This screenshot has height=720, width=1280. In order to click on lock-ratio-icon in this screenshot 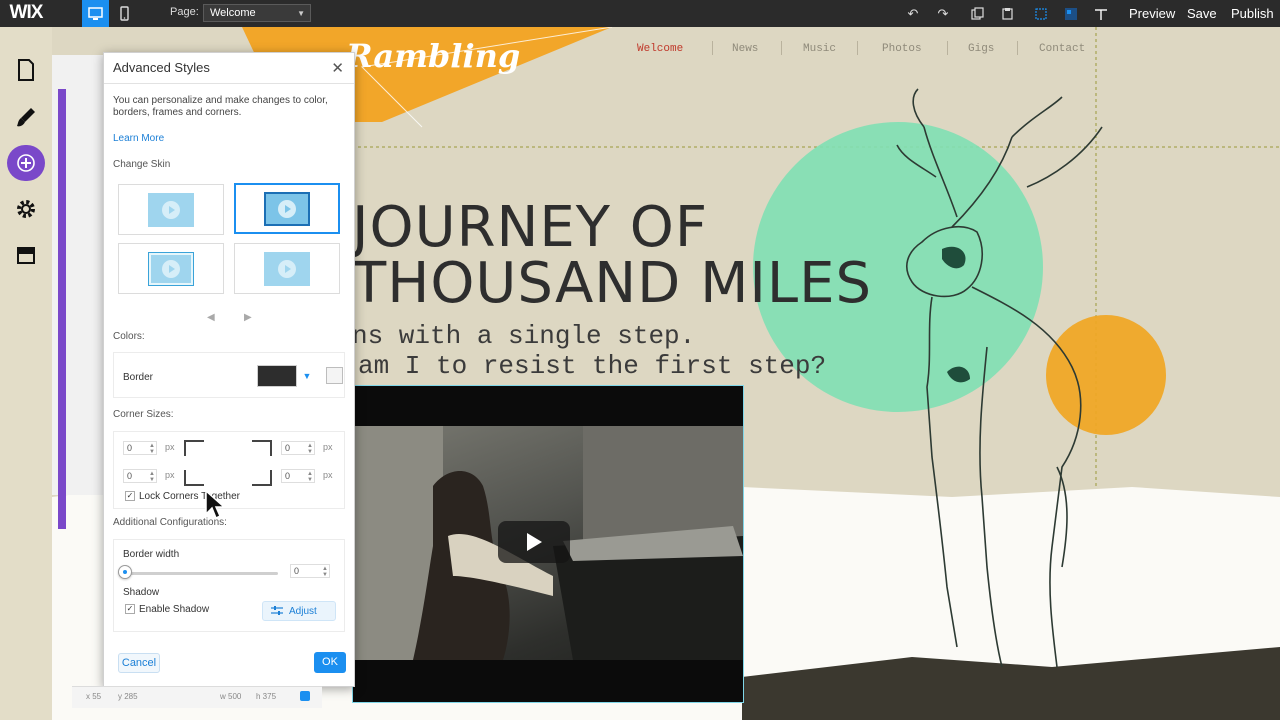, I will do `click(305, 696)`.